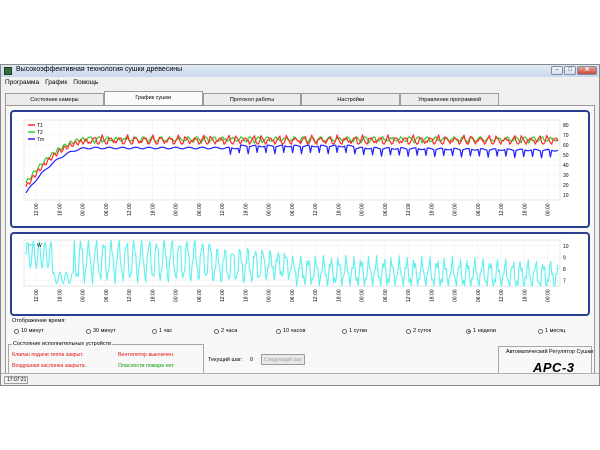  What do you see at coordinates (566, 136) in the screenshot?
I see `y-tick-label: 70` at bounding box center [566, 136].